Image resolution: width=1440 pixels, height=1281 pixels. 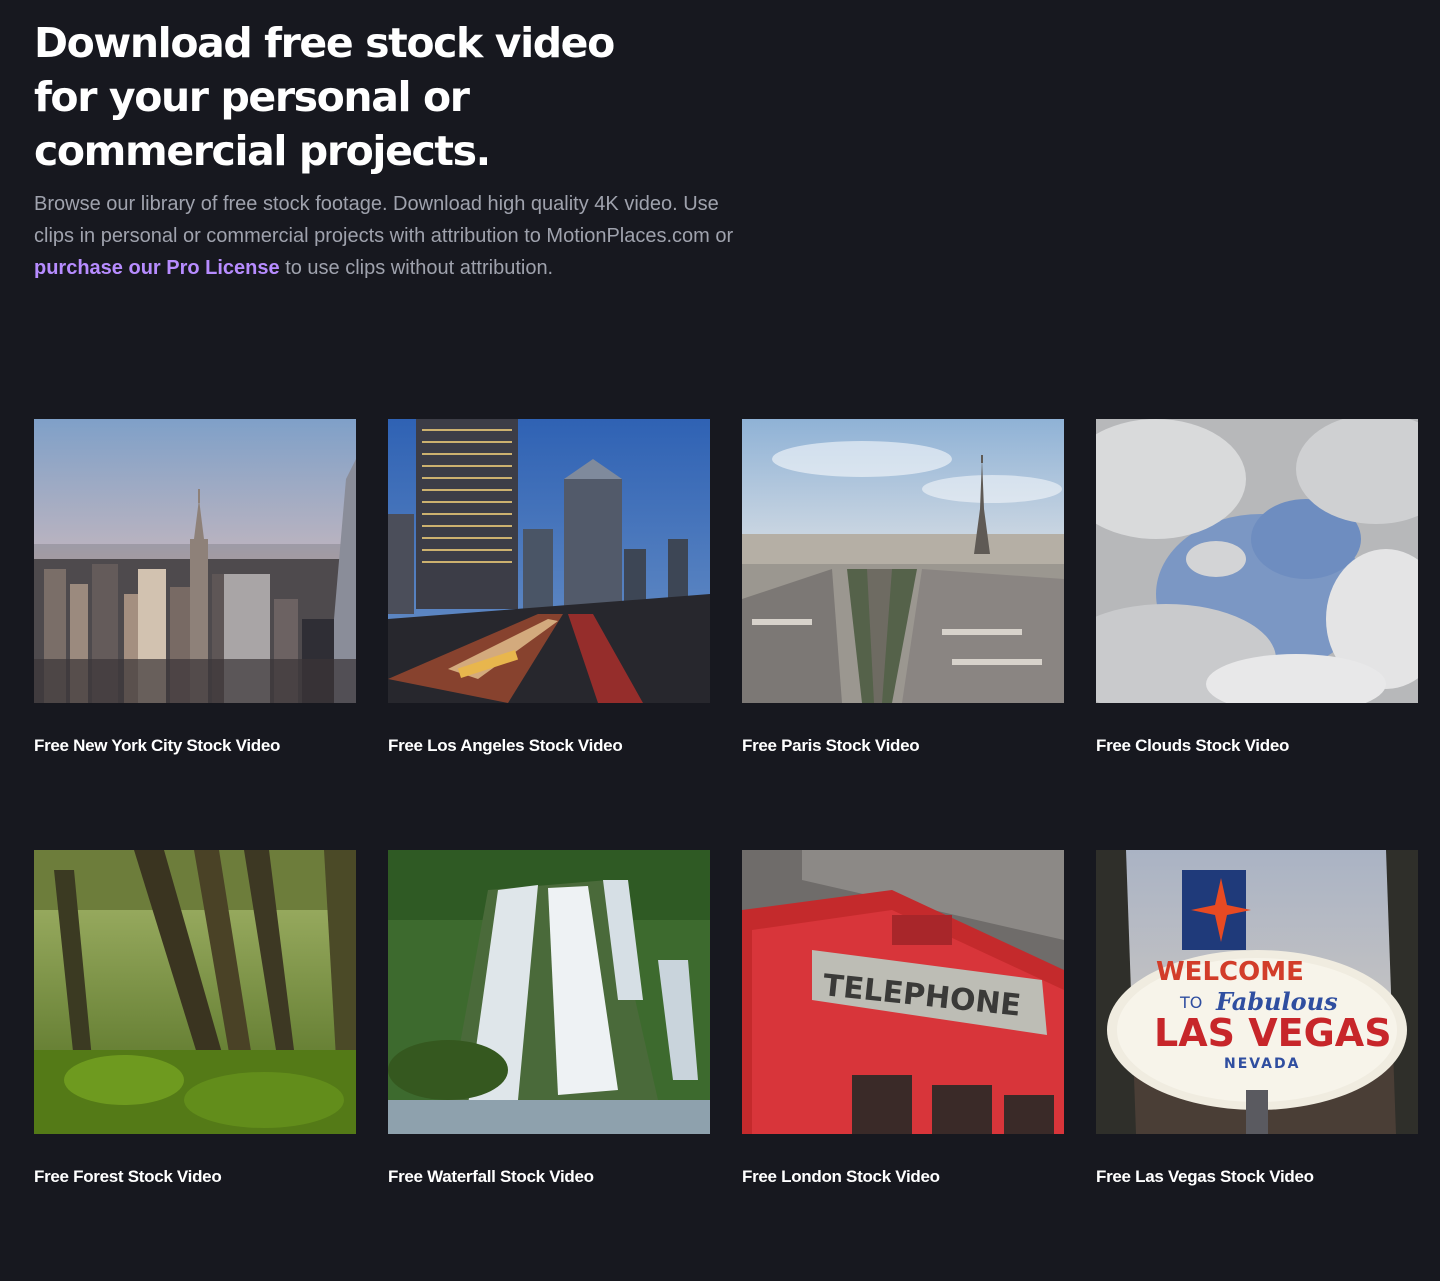 I want to click on pro-license-link: purchase our Pro License, so click(x=157, y=268).